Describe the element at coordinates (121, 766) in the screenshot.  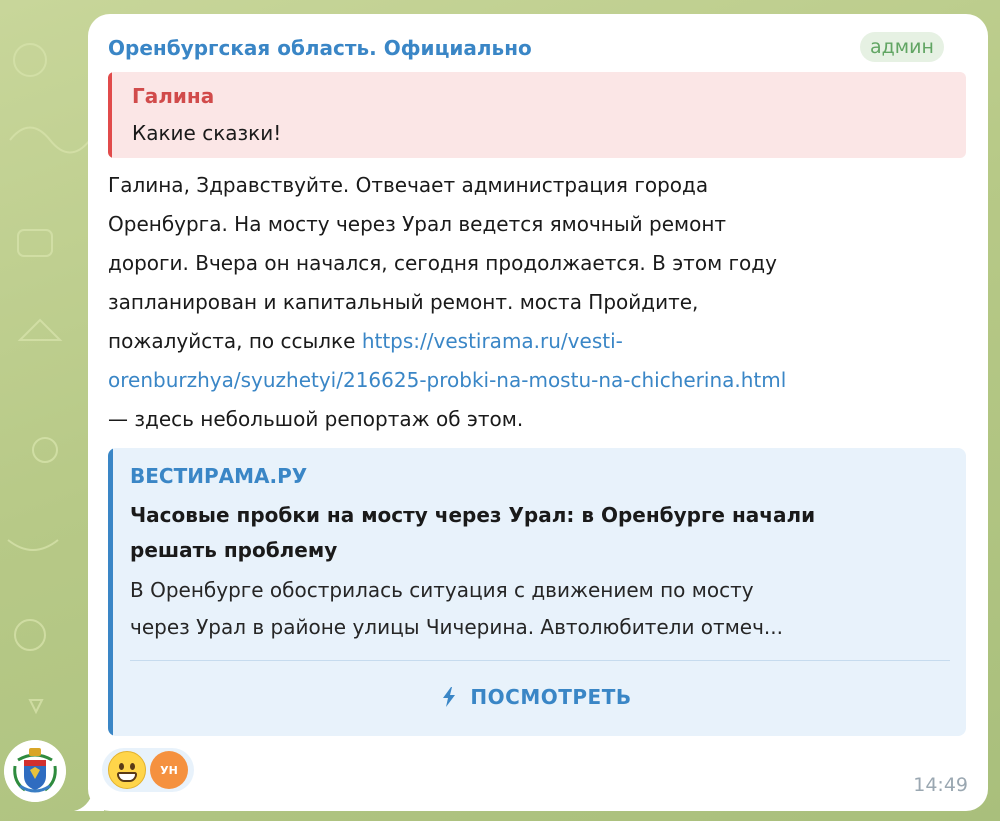
I see `emoji-left-eye` at that location.